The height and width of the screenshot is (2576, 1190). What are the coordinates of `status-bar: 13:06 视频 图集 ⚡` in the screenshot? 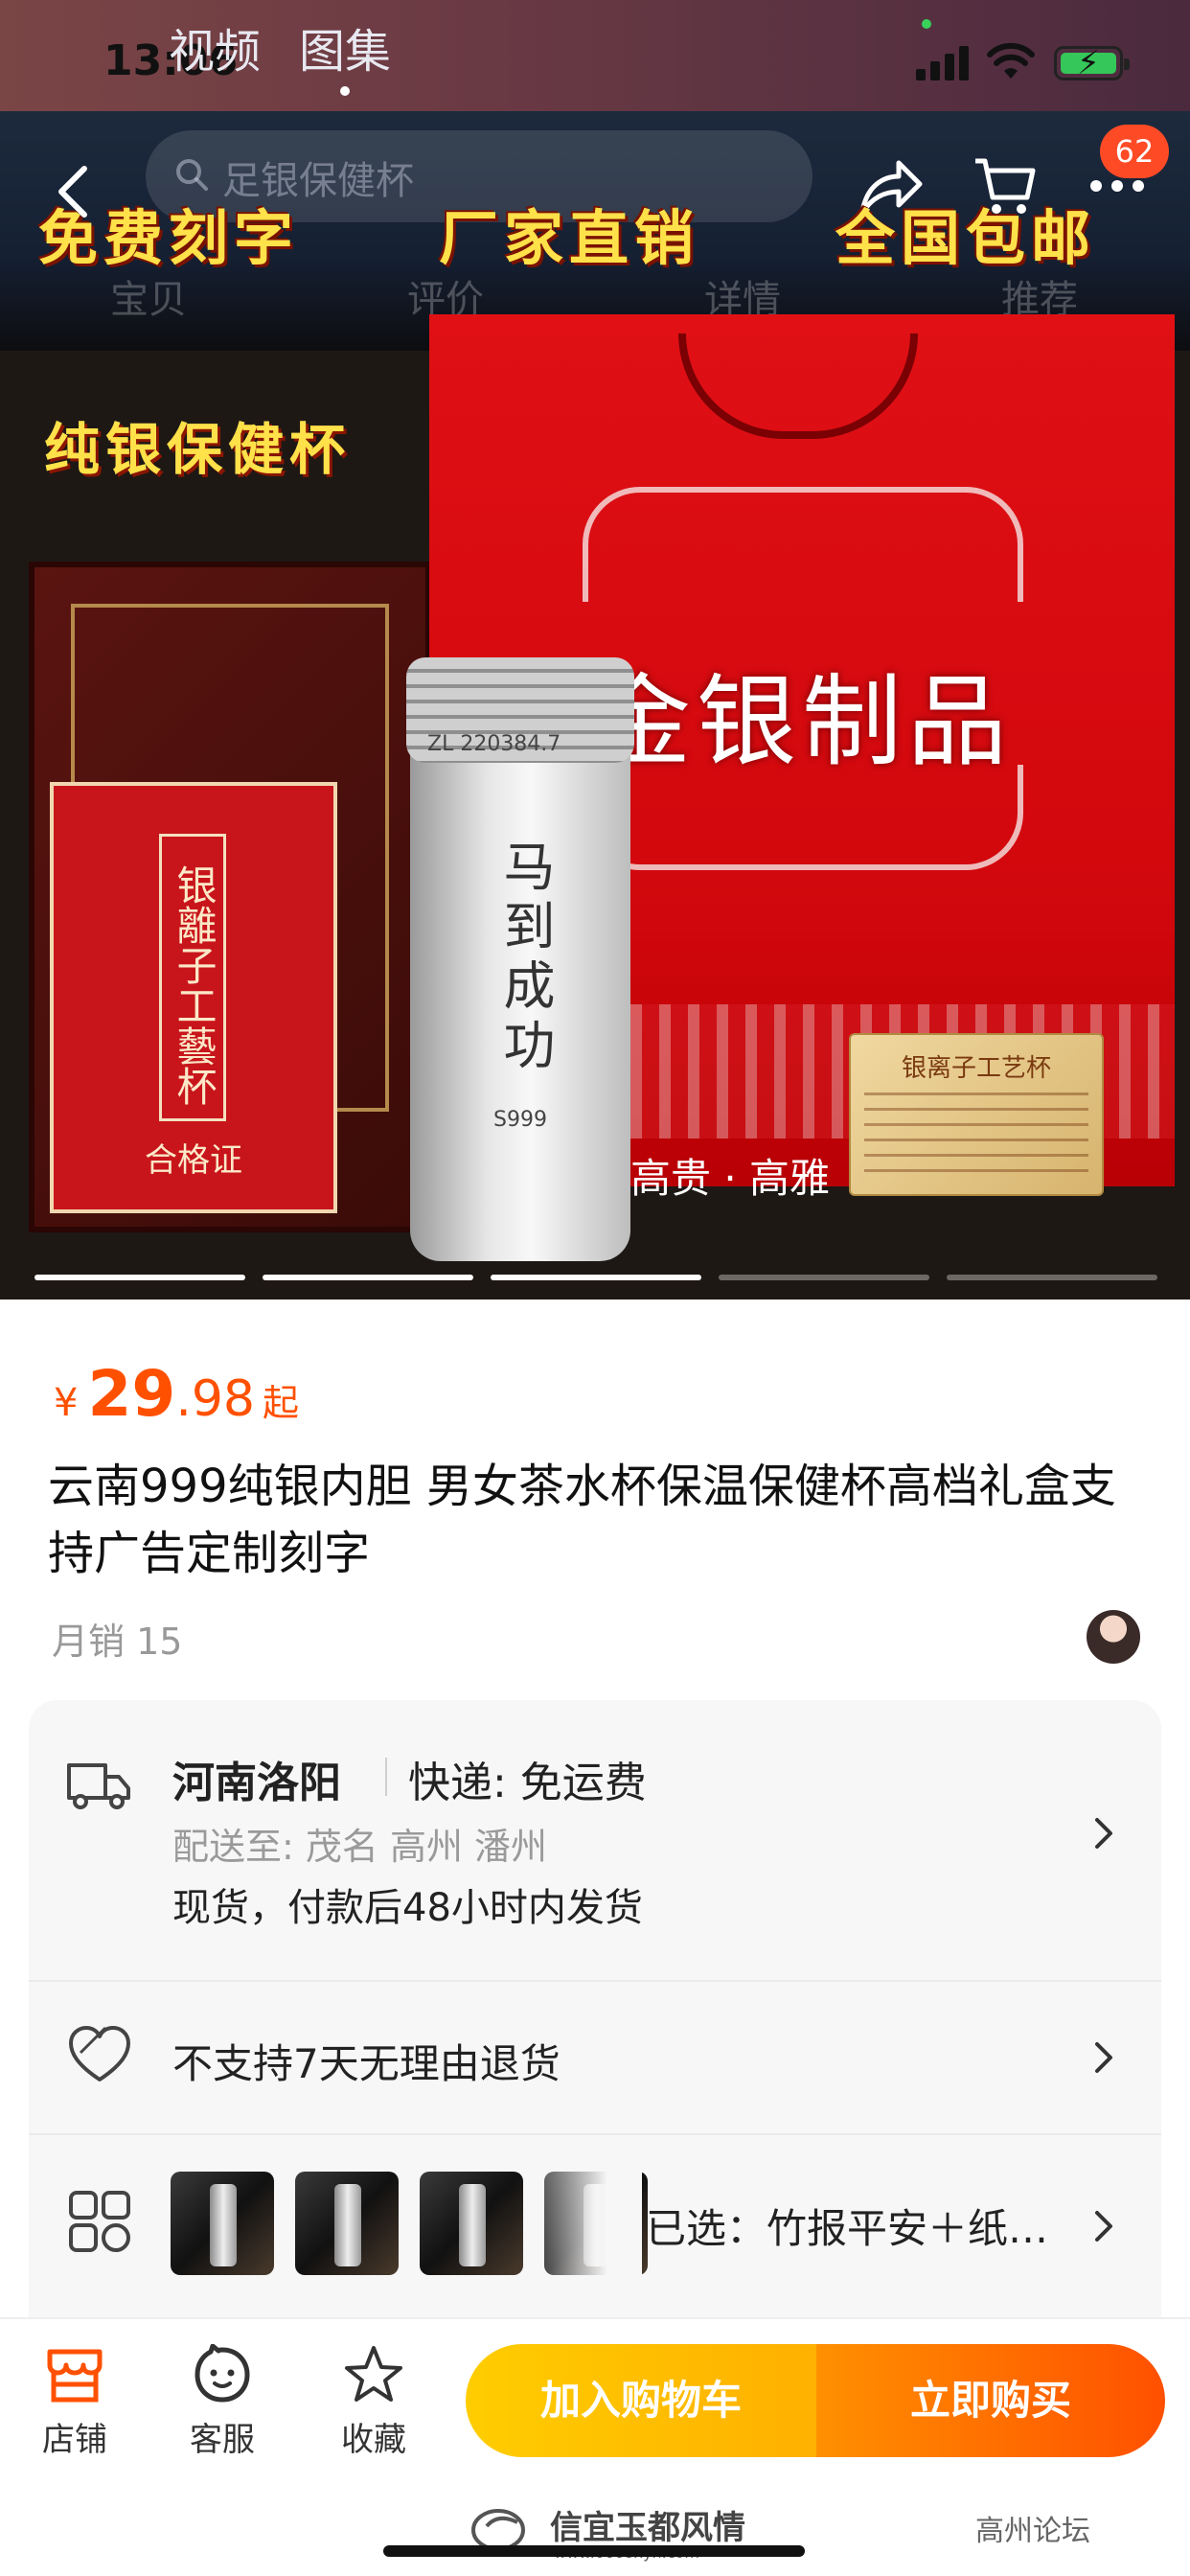 It's located at (595, 55).